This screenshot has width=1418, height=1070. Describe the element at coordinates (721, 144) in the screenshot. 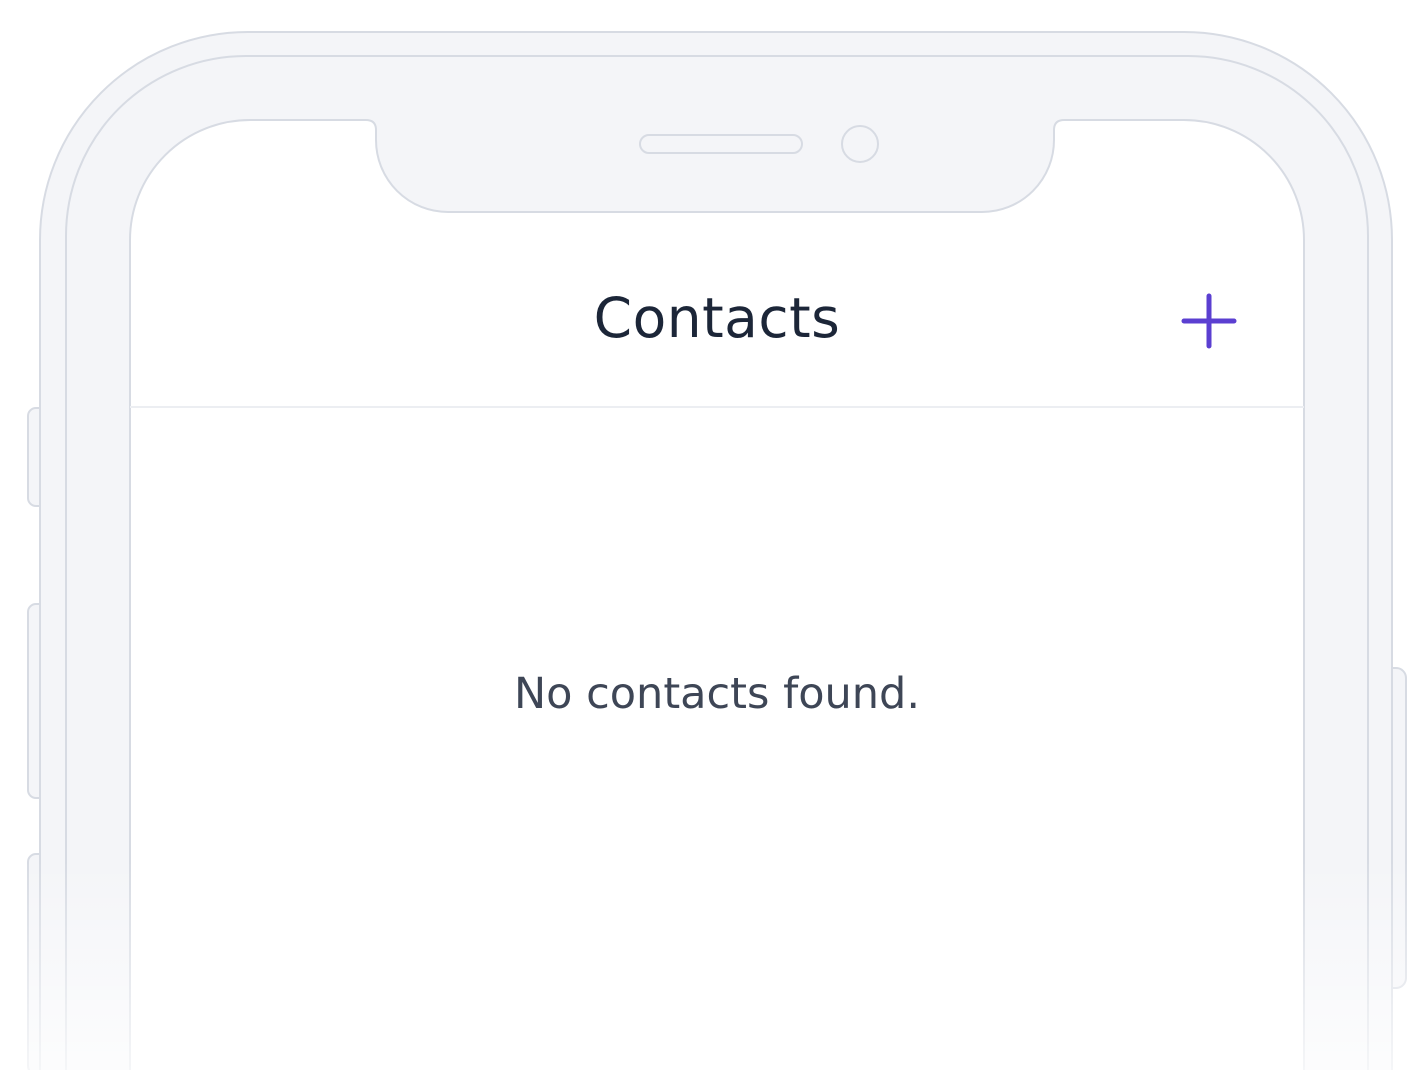

I see `speaker-grille` at that location.